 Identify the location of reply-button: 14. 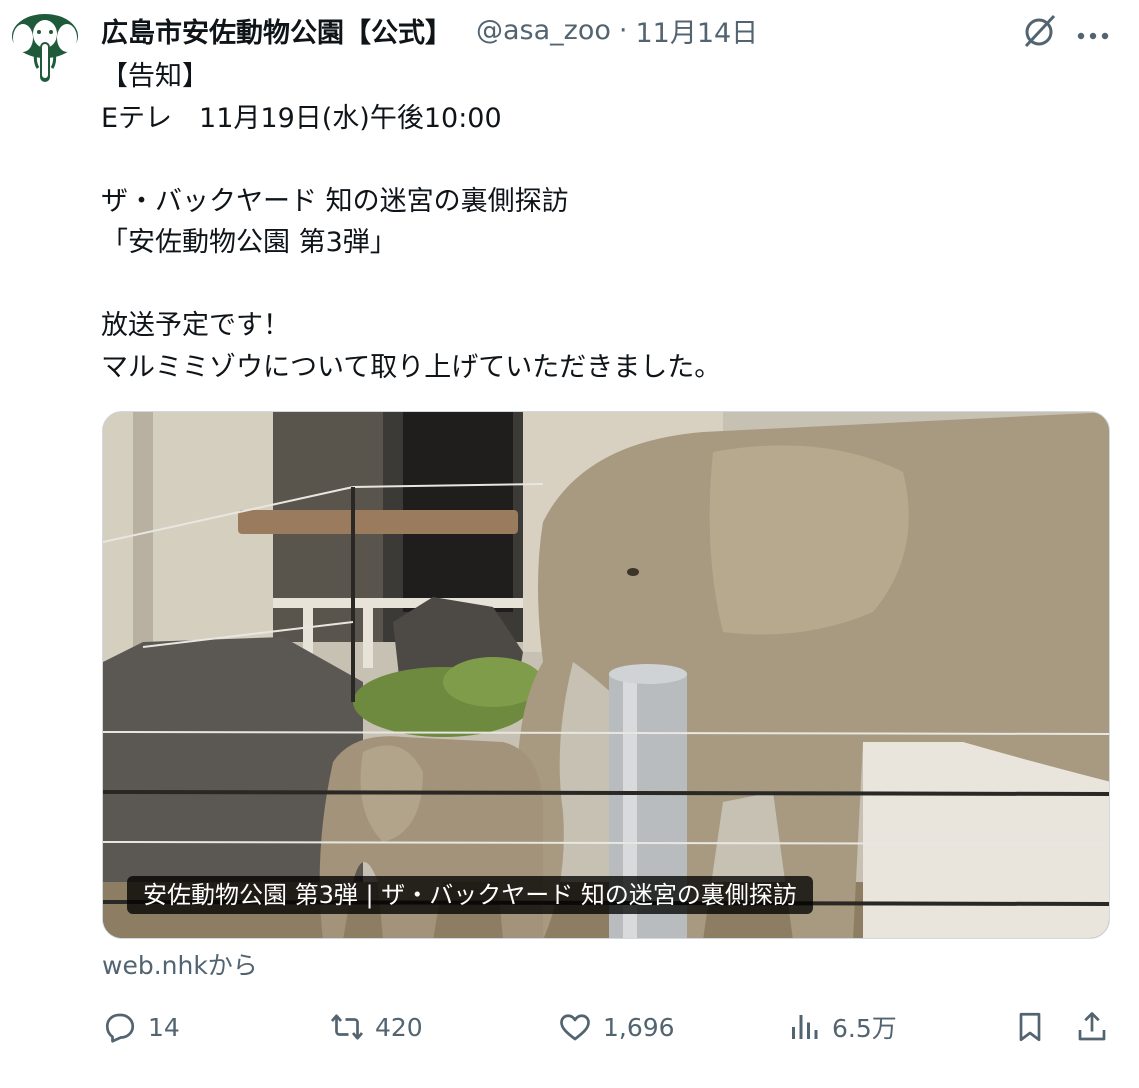
(141, 1027).